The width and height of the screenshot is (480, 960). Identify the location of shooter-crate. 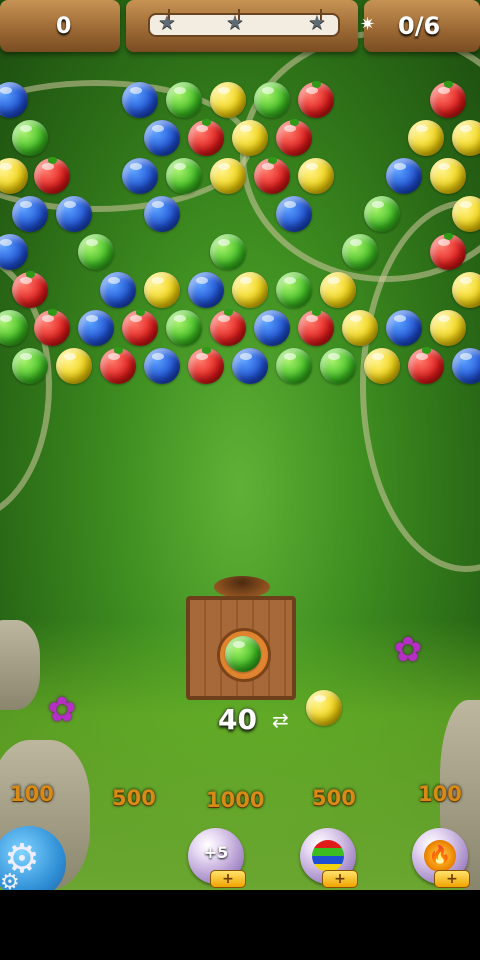
(241, 648).